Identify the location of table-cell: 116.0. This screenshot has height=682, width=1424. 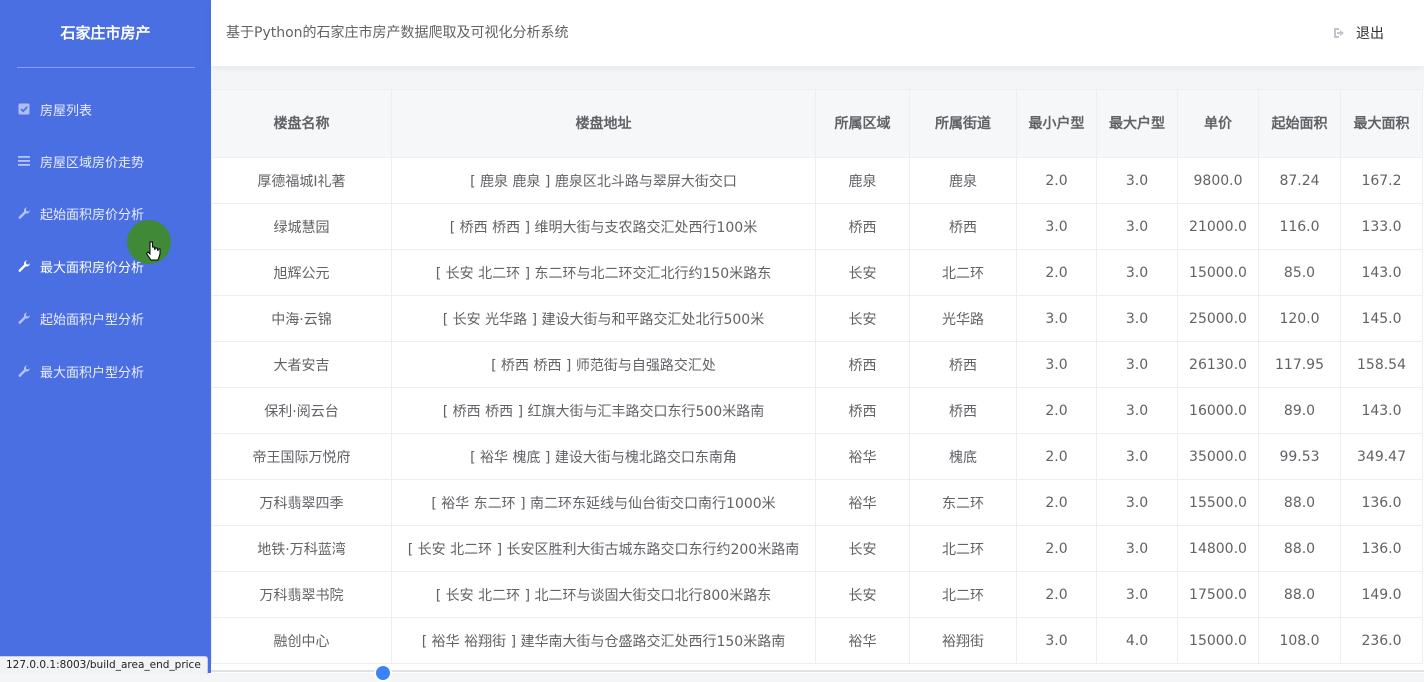
(1299, 226).